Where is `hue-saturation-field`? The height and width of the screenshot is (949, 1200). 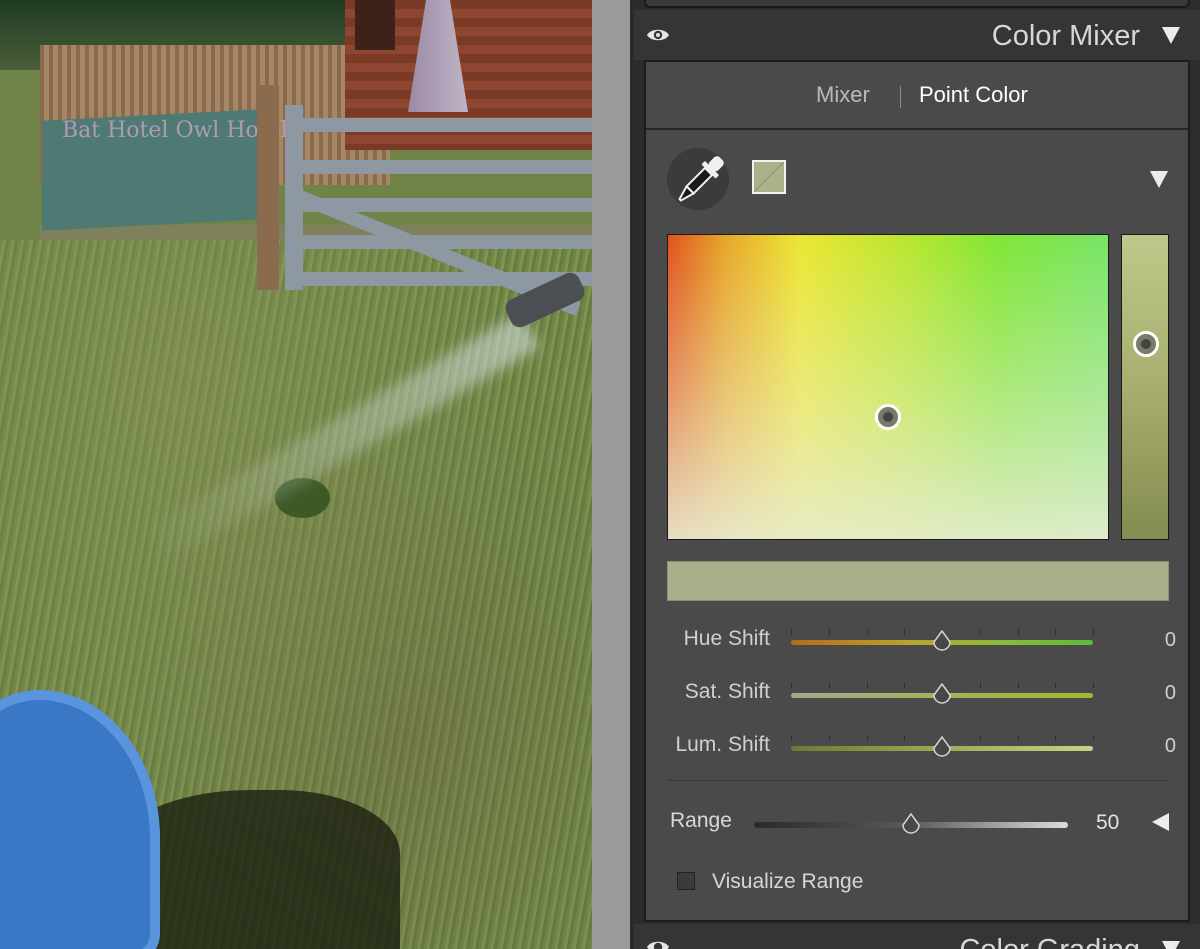
hue-saturation-field is located at coordinates (888, 387).